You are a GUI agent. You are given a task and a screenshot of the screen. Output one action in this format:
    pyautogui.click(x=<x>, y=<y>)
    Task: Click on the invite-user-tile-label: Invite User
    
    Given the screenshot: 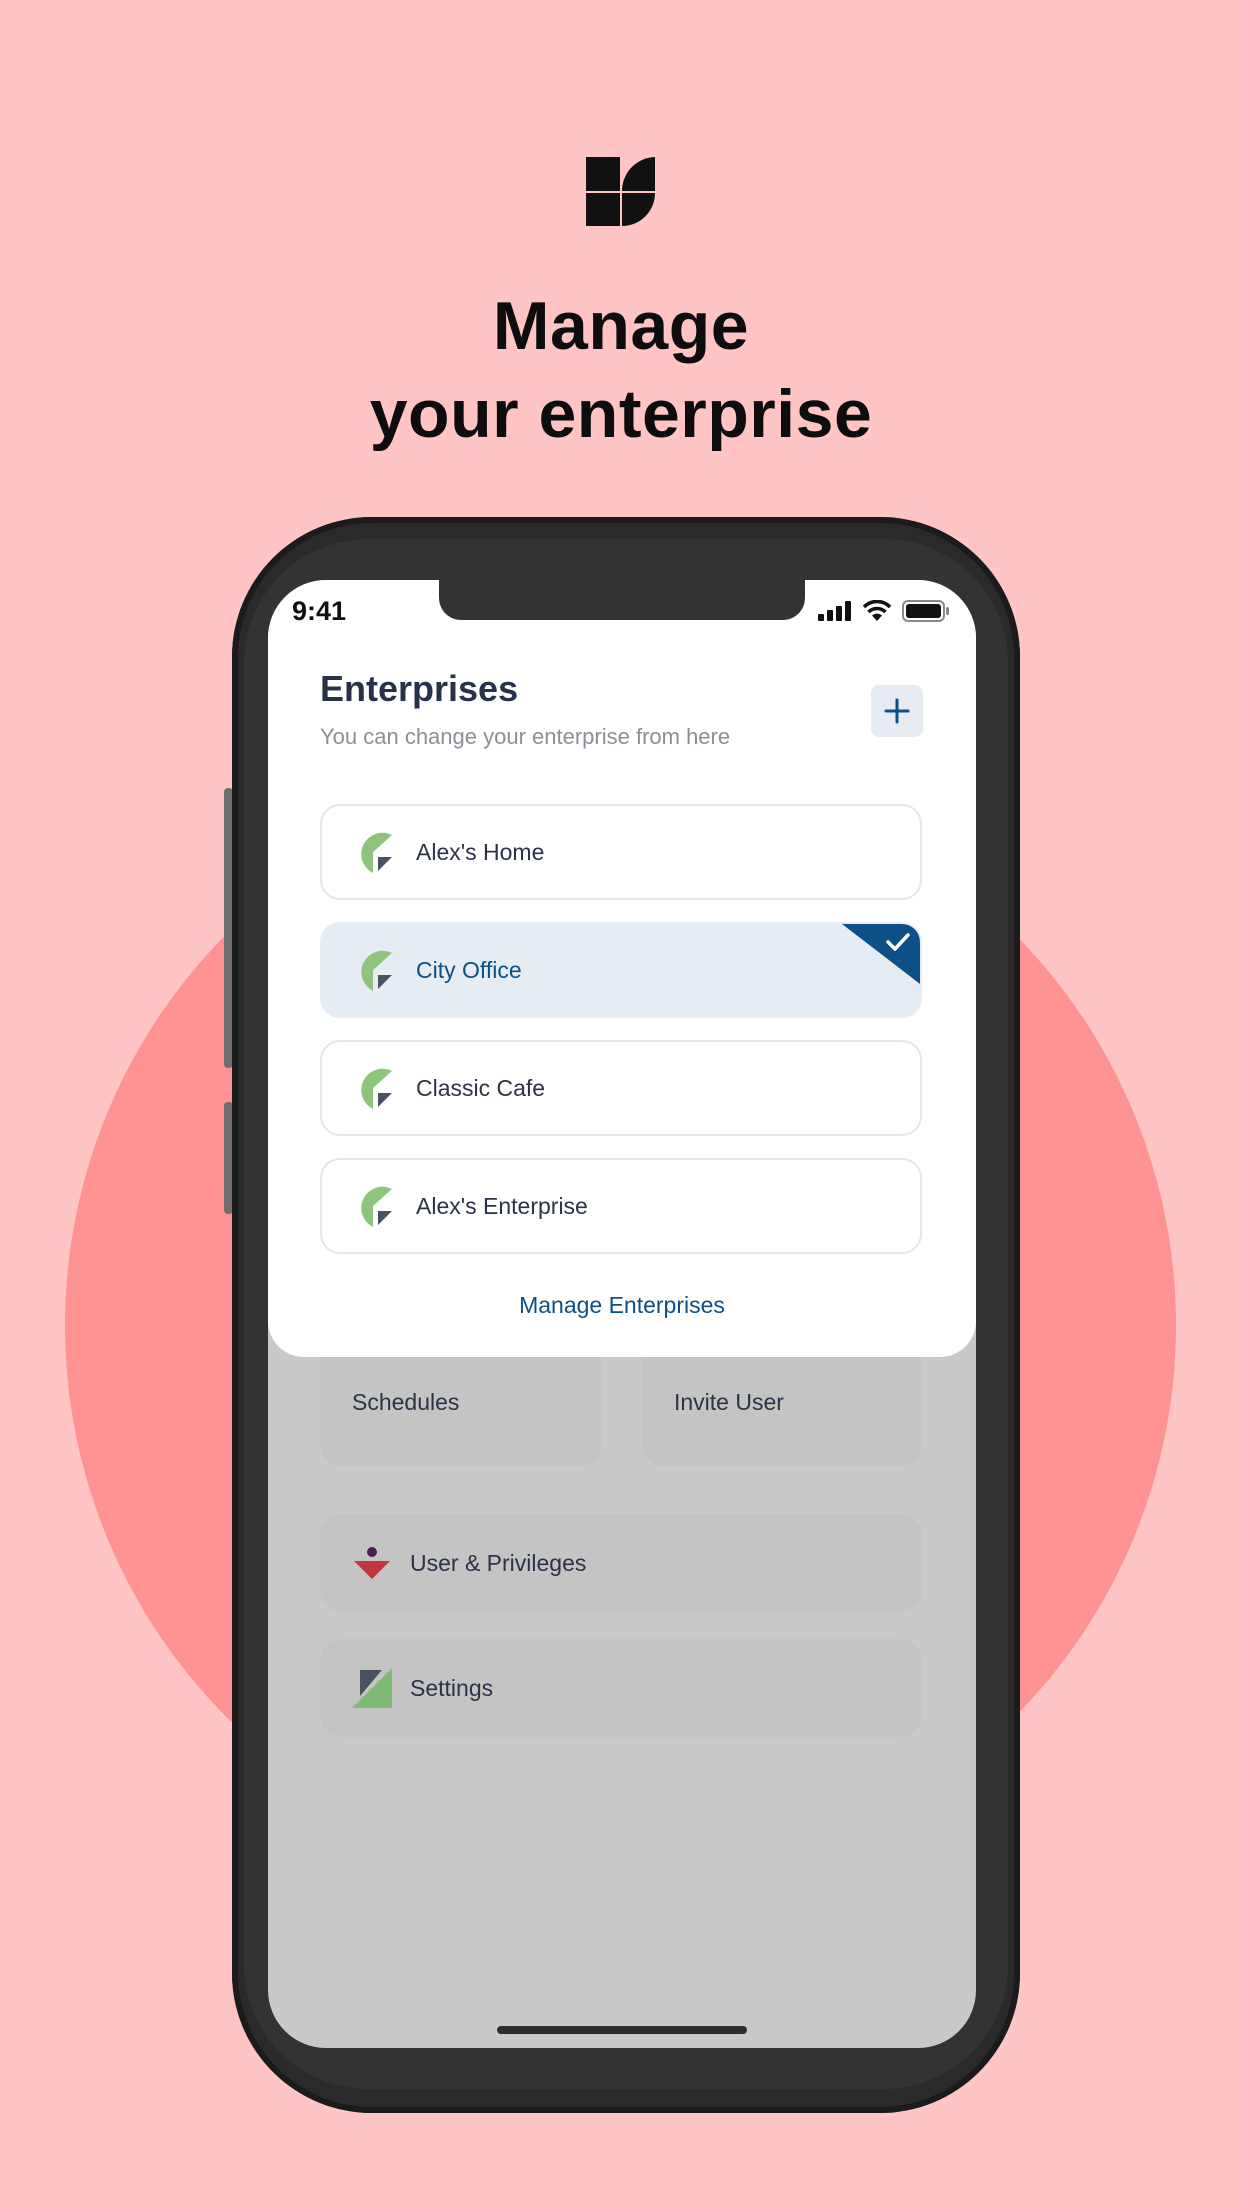 What is the action you would take?
    pyautogui.click(x=729, y=1402)
    